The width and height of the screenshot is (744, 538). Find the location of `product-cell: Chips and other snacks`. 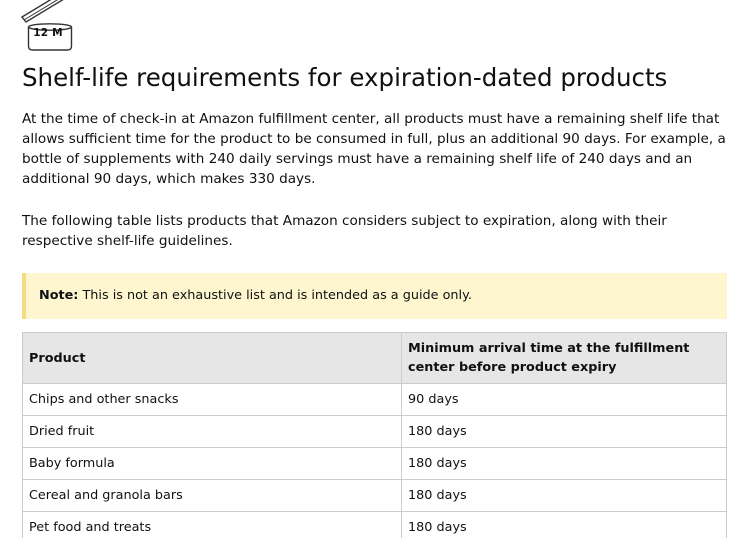

product-cell: Chips and other snacks is located at coordinates (212, 399).